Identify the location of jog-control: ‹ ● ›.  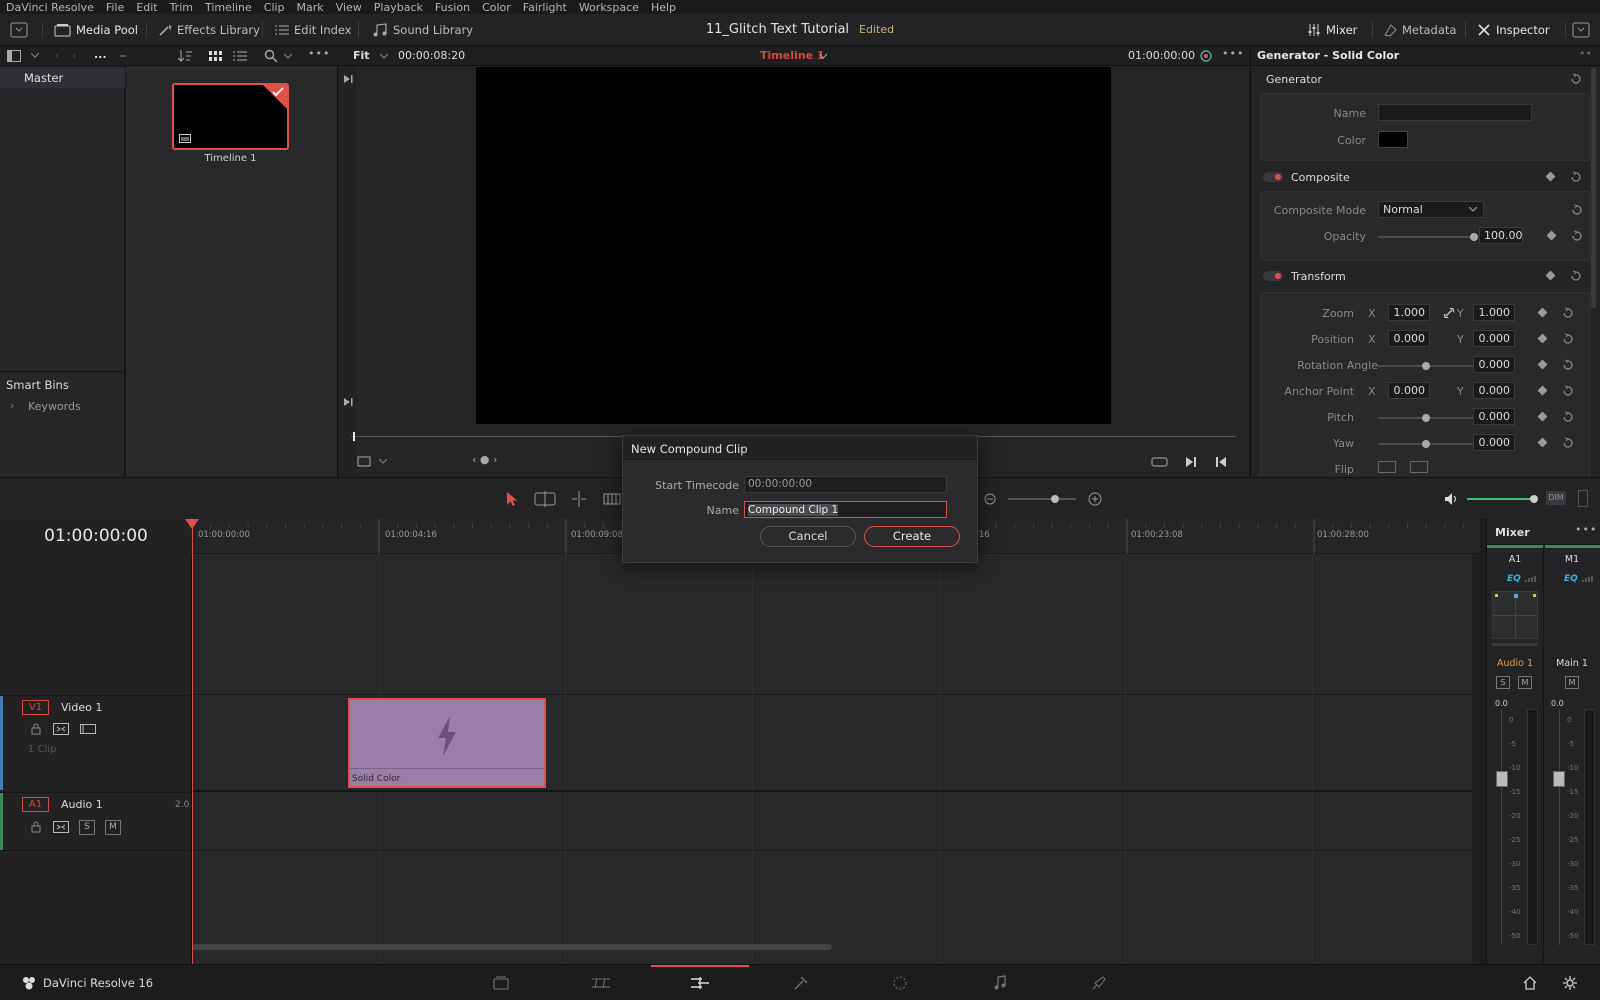
(484, 459).